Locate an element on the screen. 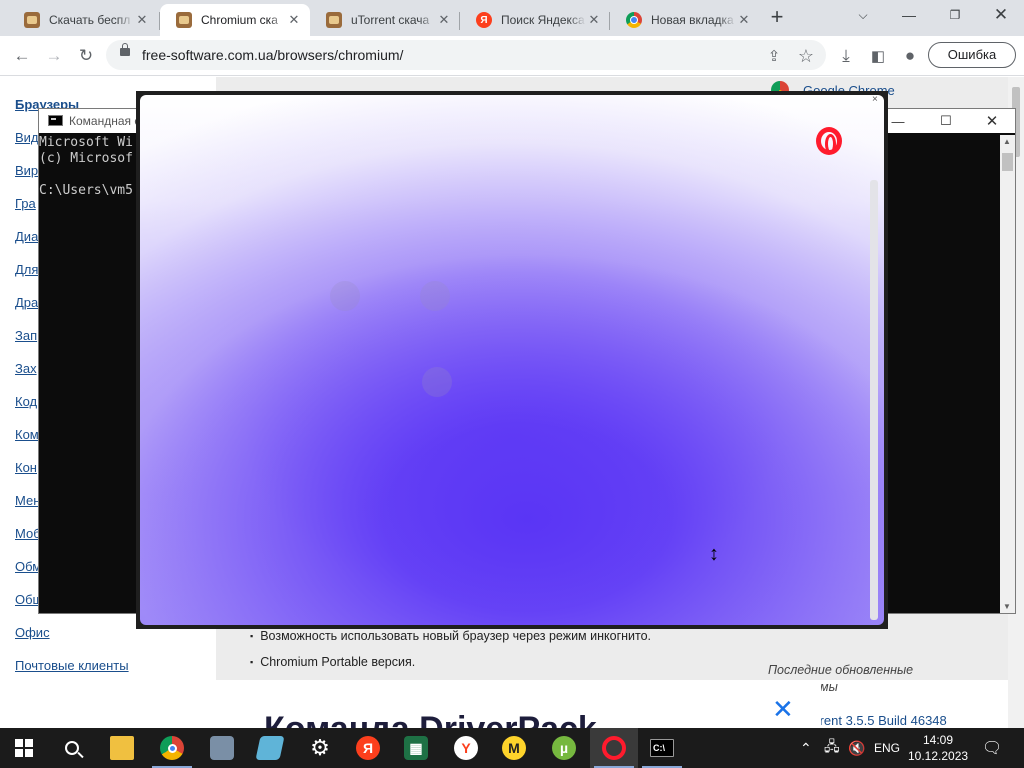 This screenshot has width=1024, height=768. cmd-line: (c) Microsof is located at coordinates (86, 158).